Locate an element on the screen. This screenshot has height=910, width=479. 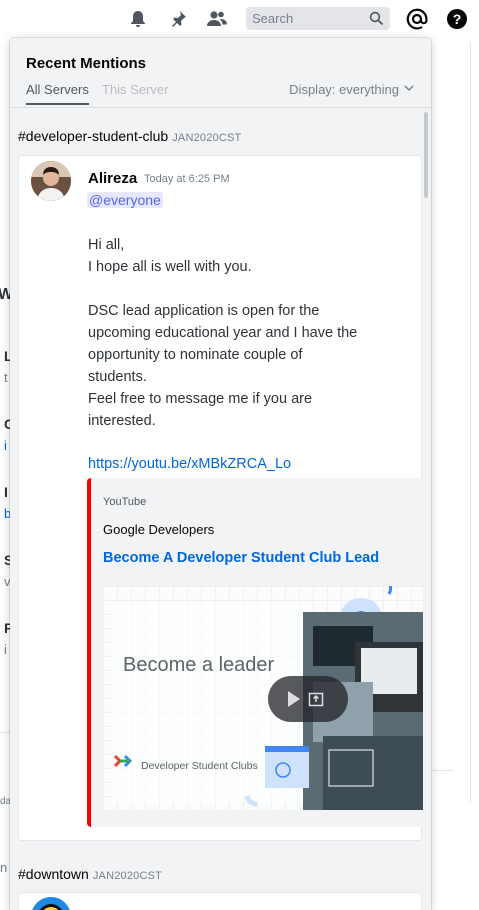
embed-title: Become A Developer Student Club Lead is located at coordinates (241, 558).